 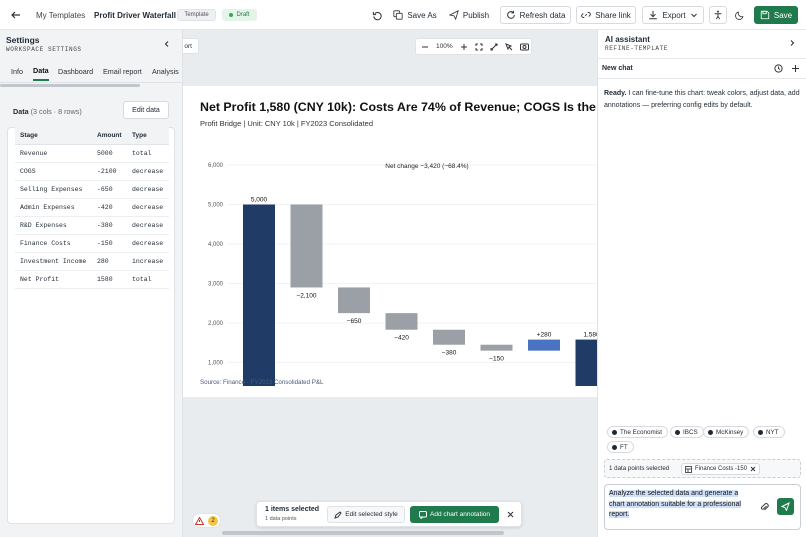 I want to click on style-chip-ft: FT, so click(x=620, y=447).